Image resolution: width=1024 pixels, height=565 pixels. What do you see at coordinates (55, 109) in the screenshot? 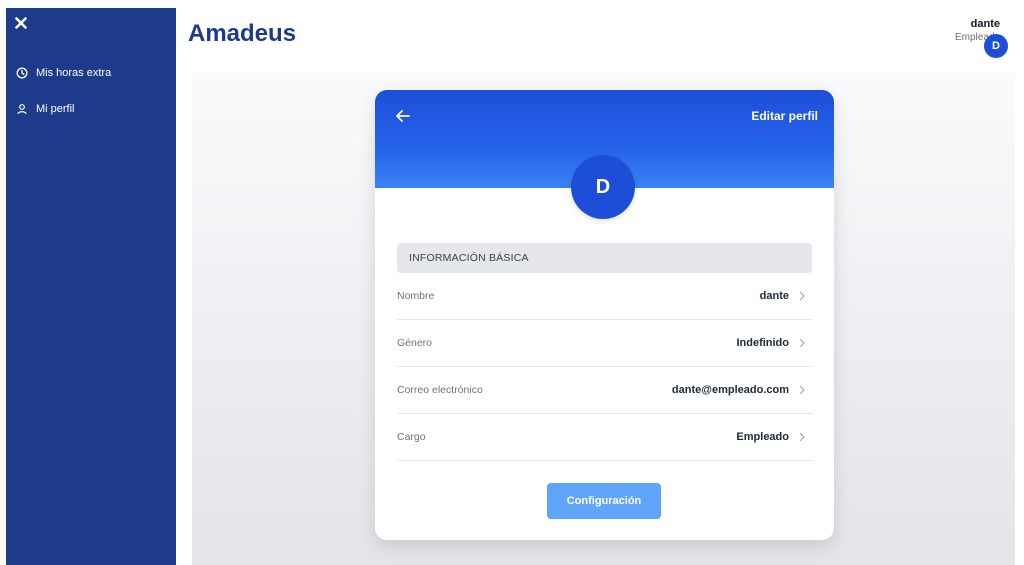
I see `sidebar-item-label: Mi perfil` at bounding box center [55, 109].